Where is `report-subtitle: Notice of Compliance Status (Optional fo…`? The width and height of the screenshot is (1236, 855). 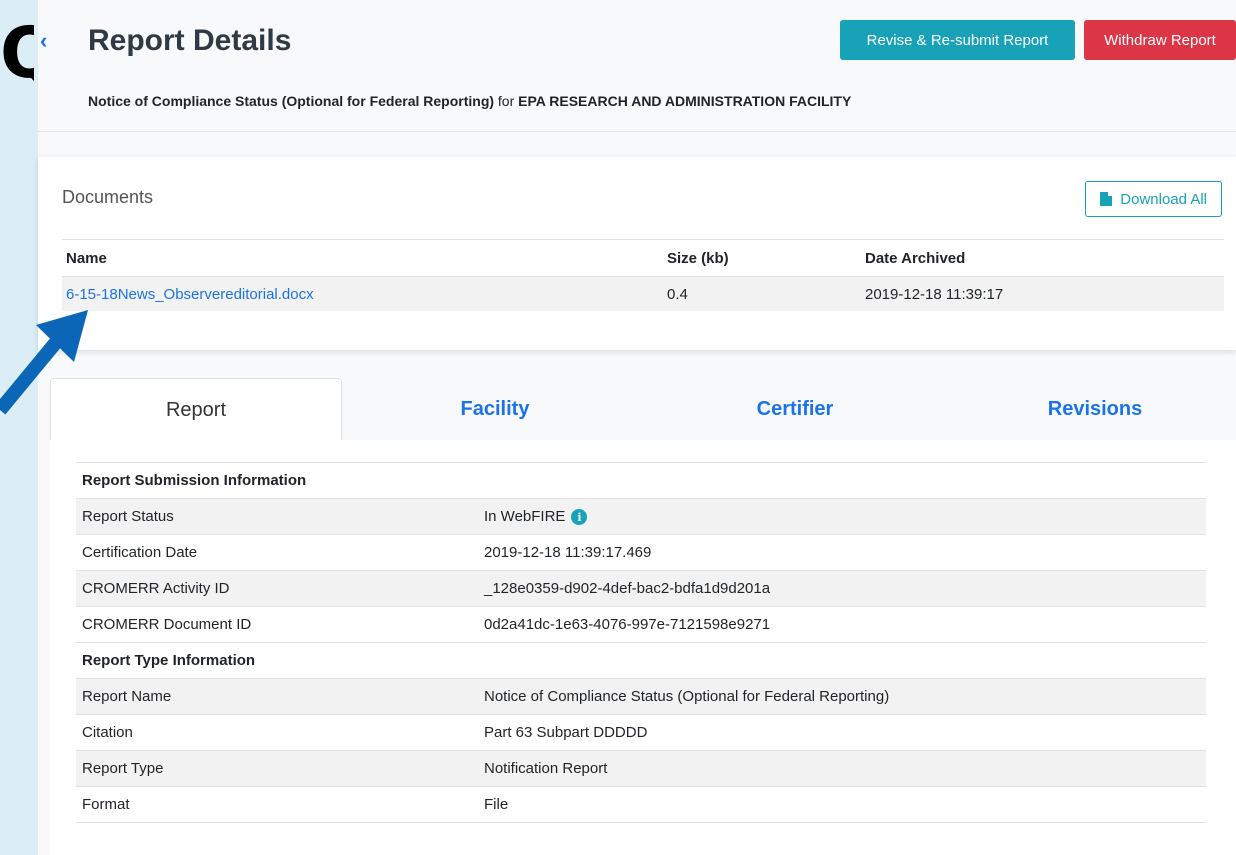
report-subtitle: Notice of Compliance Status (Optional fo… is located at coordinates (469, 101).